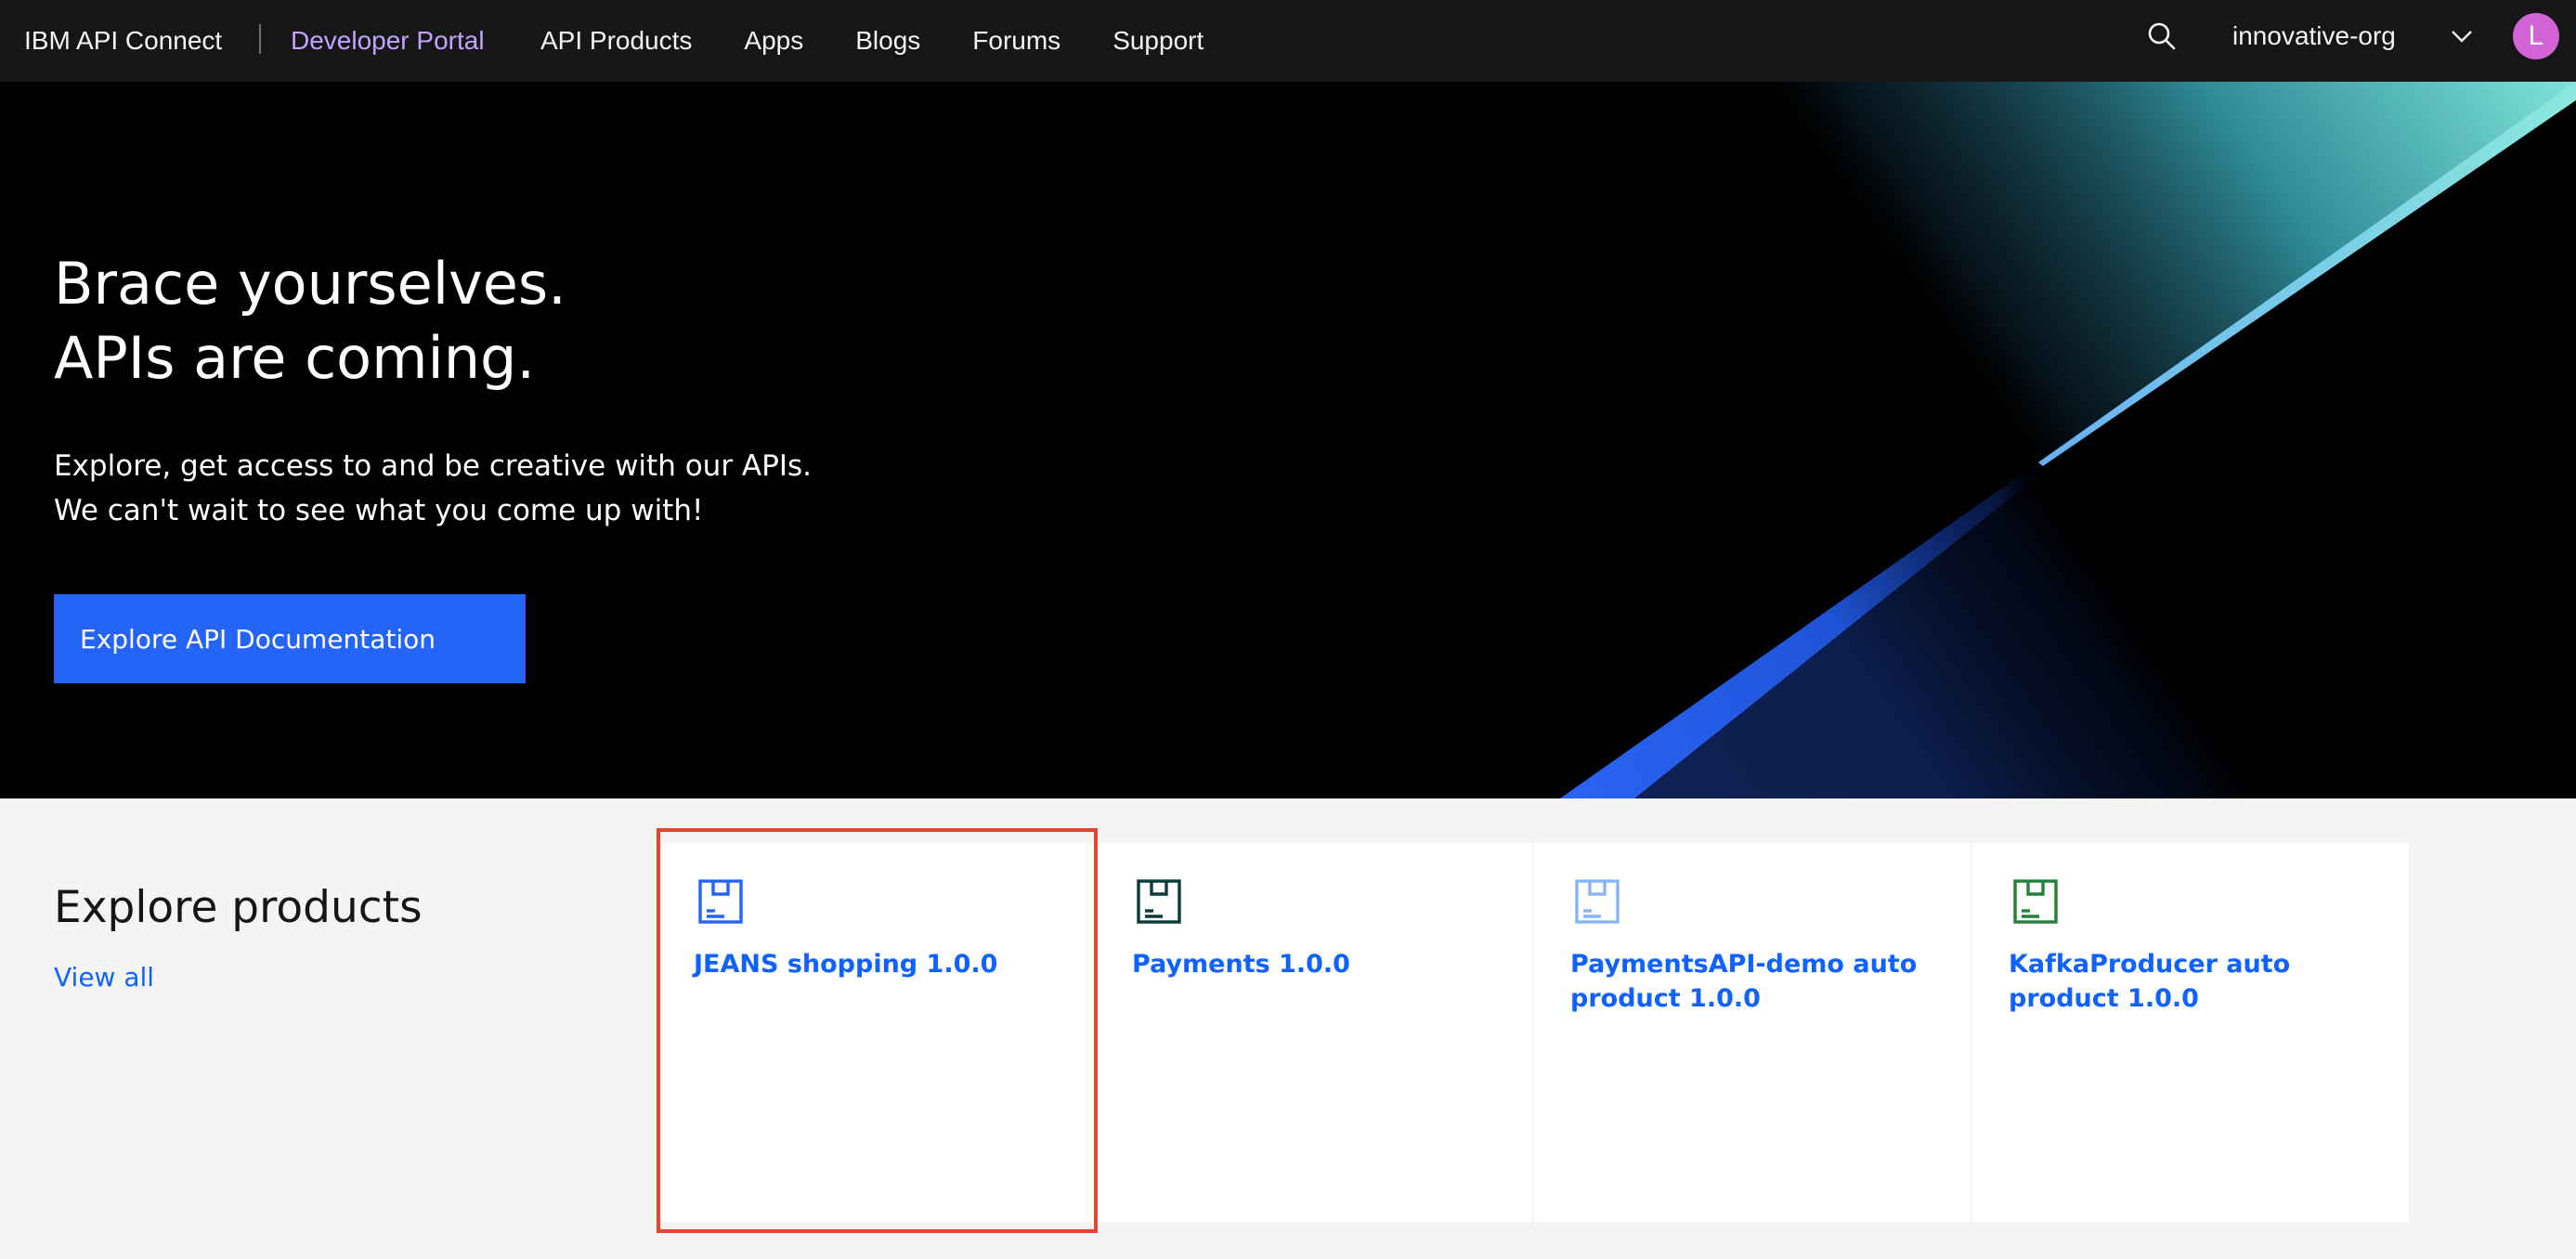 This screenshot has width=2576, height=1259. What do you see at coordinates (290, 638) in the screenshot?
I see `explore-api-documentation-button: Explore API Documentation` at bounding box center [290, 638].